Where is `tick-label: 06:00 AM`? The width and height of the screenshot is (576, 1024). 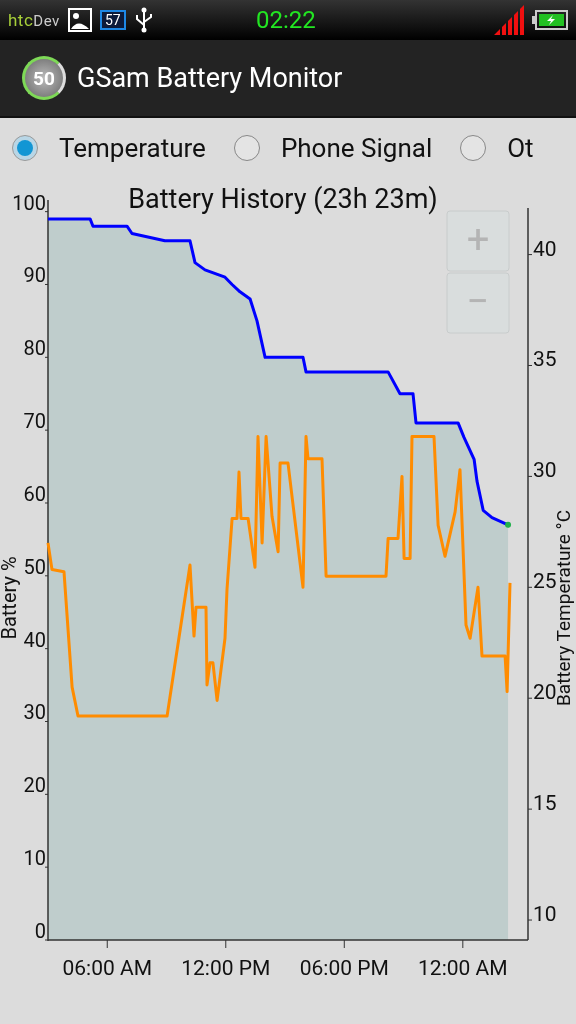 tick-label: 06:00 AM is located at coordinates (107, 968).